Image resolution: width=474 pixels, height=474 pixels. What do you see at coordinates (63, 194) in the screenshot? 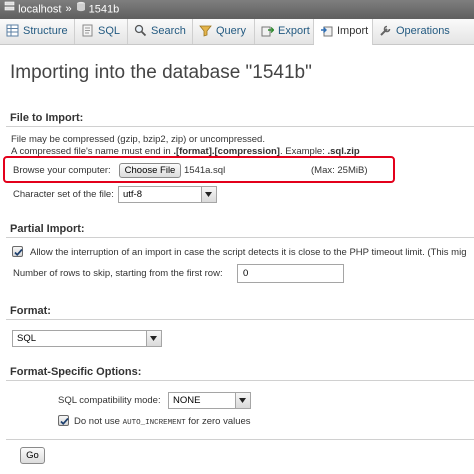
I see `charset-label: Character set of the file:` at bounding box center [63, 194].